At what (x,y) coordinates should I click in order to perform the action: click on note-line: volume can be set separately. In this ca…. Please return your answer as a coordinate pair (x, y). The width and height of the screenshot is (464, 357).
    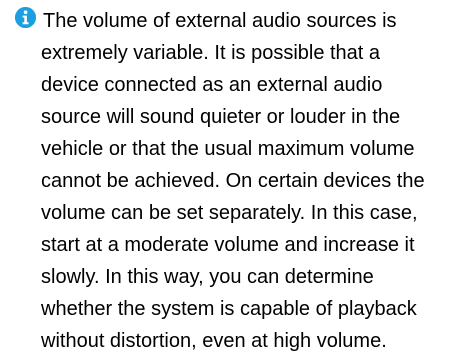
    Looking at the image, I should click on (229, 213).